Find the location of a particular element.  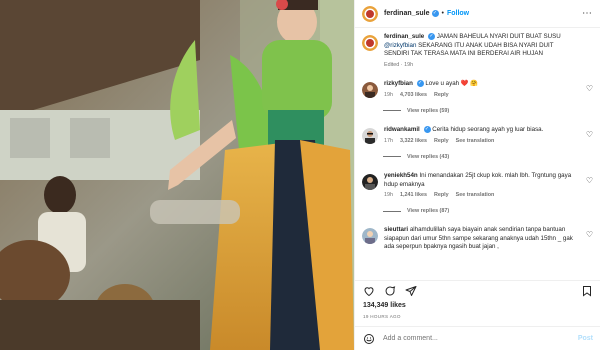

emoji-icon is located at coordinates (369, 339).